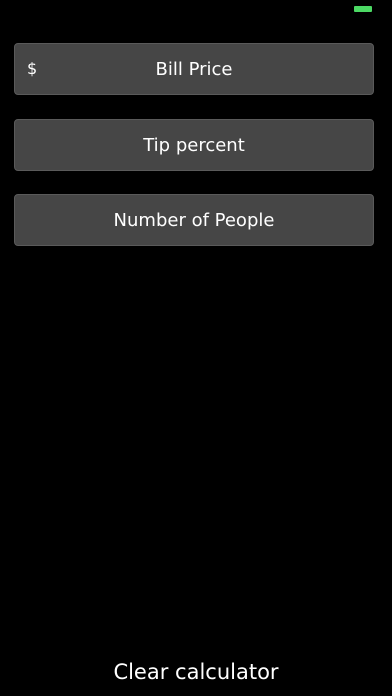  What do you see at coordinates (196, 672) in the screenshot?
I see `clear-calculator-button: Clear calculator` at bounding box center [196, 672].